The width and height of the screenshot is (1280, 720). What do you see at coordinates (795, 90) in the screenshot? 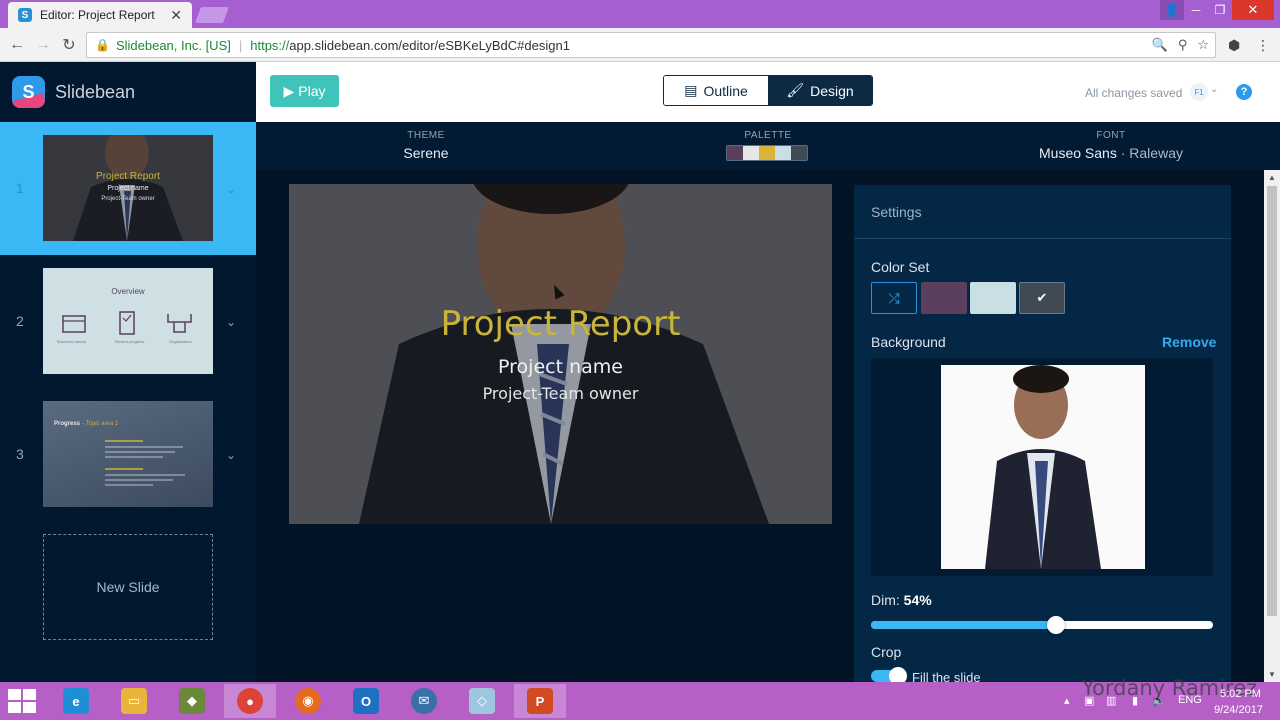
I see `brush-icon: 🖌` at bounding box center [795, 90].